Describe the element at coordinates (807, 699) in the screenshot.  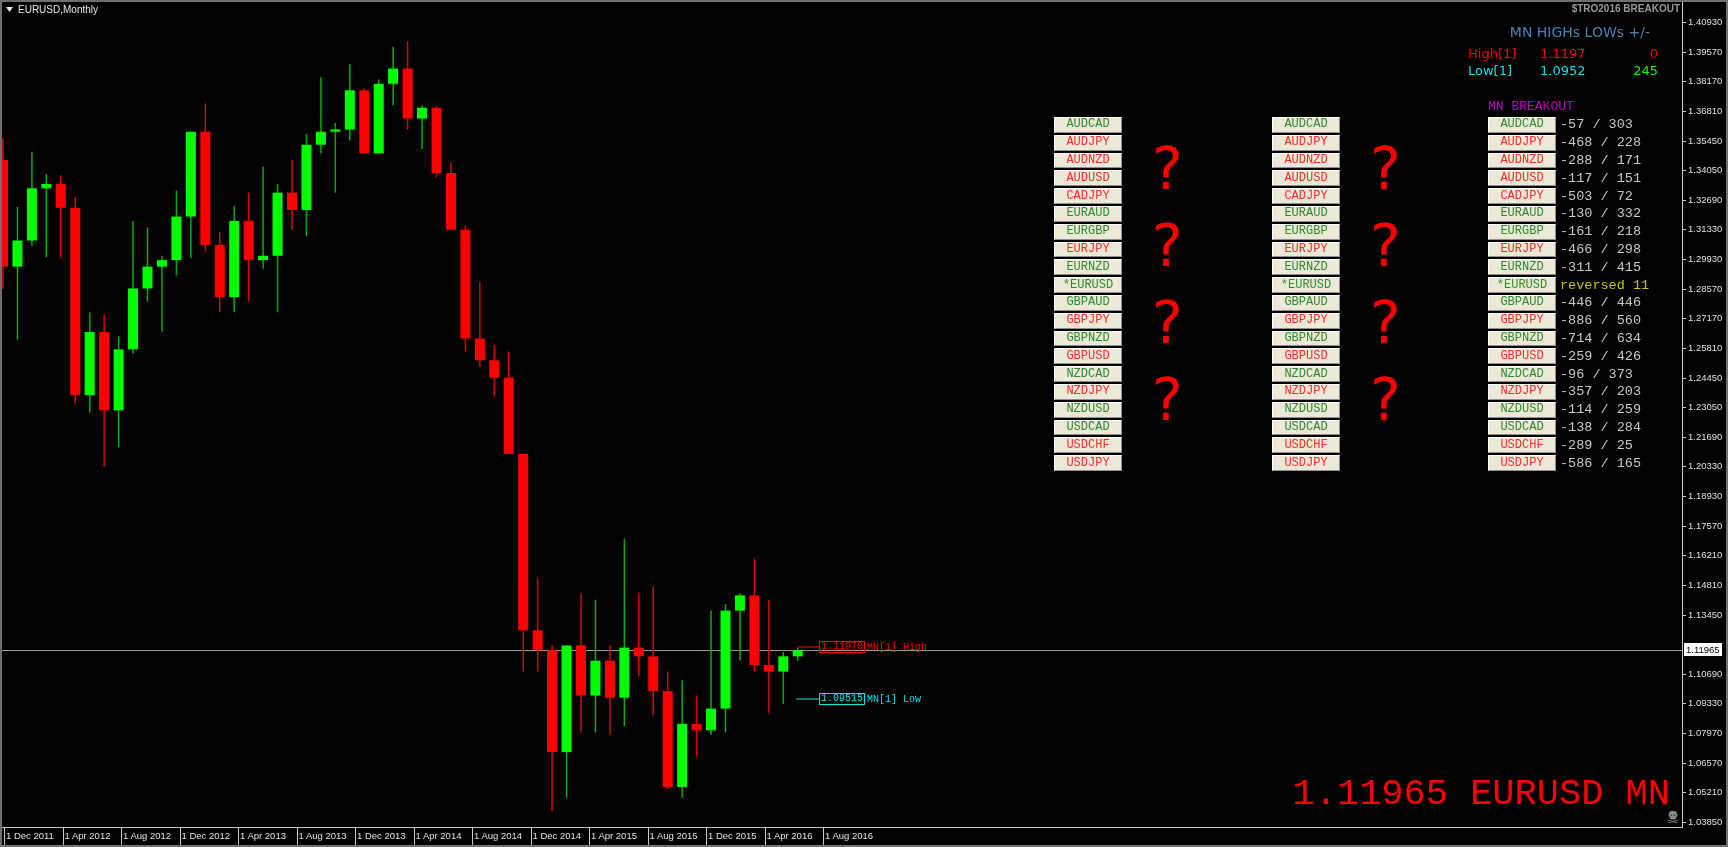
I see `leader-line` at that location.